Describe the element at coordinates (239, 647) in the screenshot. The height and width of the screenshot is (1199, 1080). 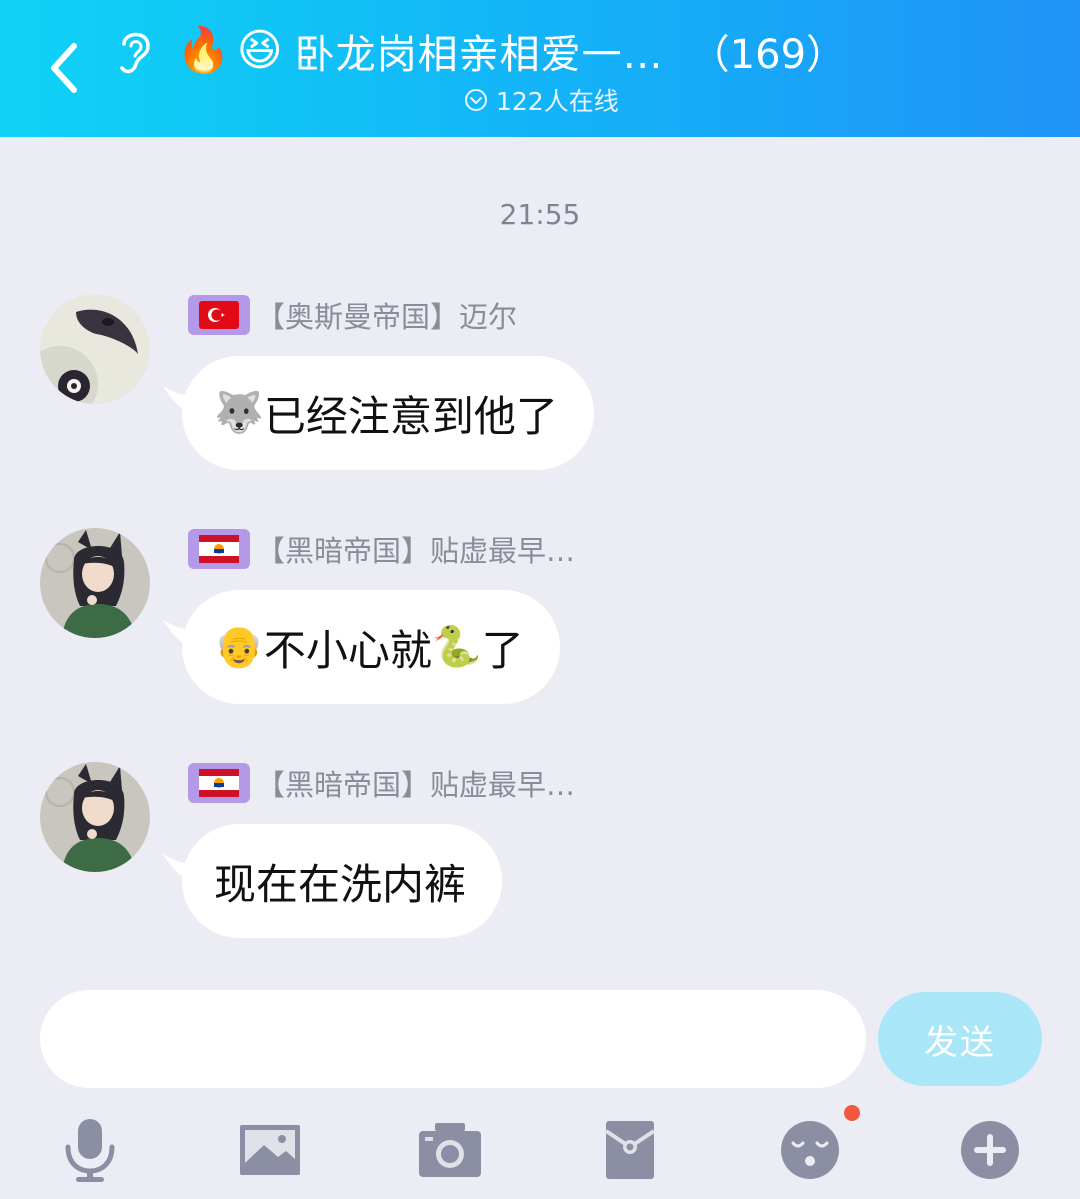
I see `old-man-emoji: 👴` at that location.